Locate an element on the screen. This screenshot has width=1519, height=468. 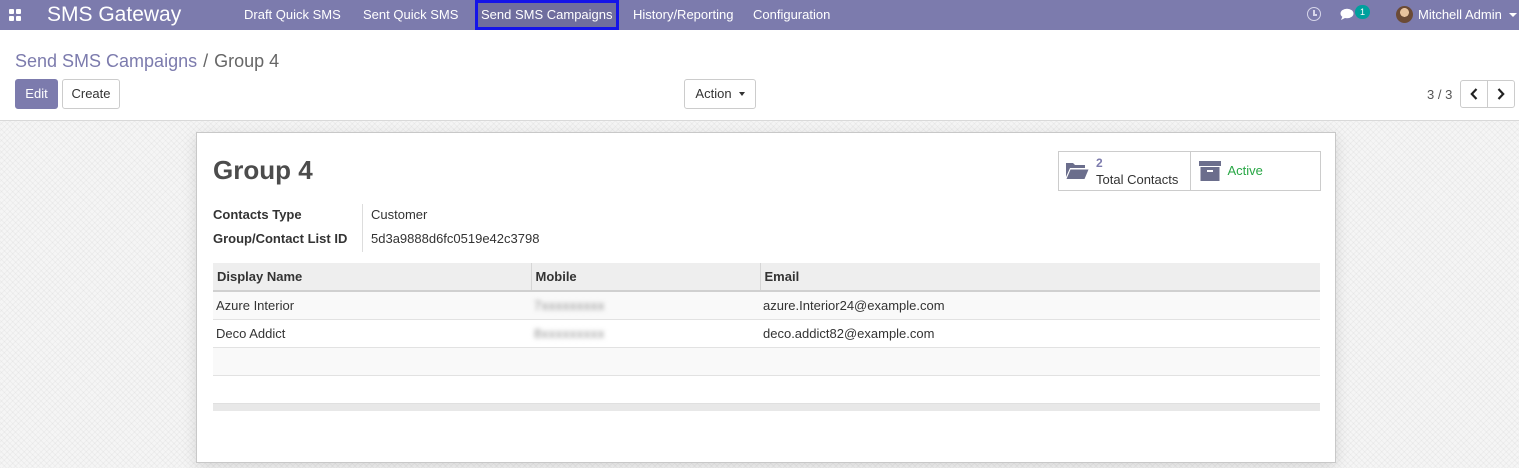
cell-display-name: Deco Addict is located at coordinates (372, 333).